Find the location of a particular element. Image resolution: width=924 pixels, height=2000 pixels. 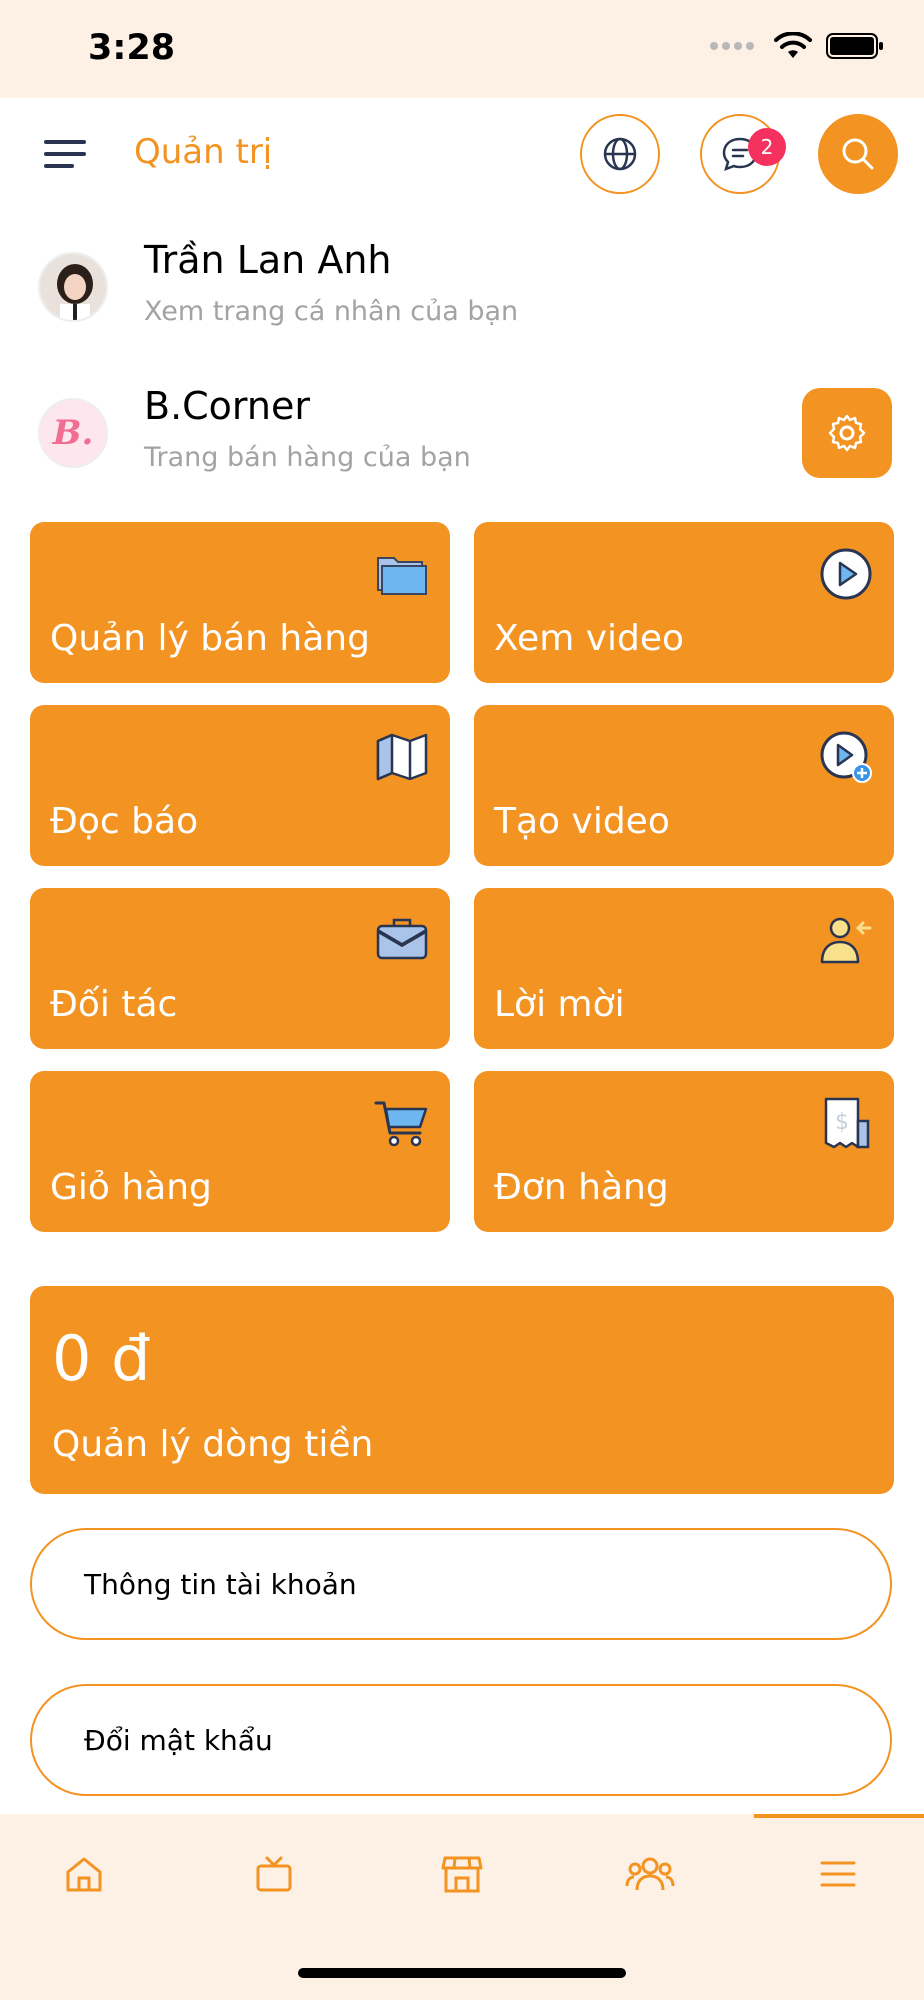

gear-icon is located at coordinates (847, 433).